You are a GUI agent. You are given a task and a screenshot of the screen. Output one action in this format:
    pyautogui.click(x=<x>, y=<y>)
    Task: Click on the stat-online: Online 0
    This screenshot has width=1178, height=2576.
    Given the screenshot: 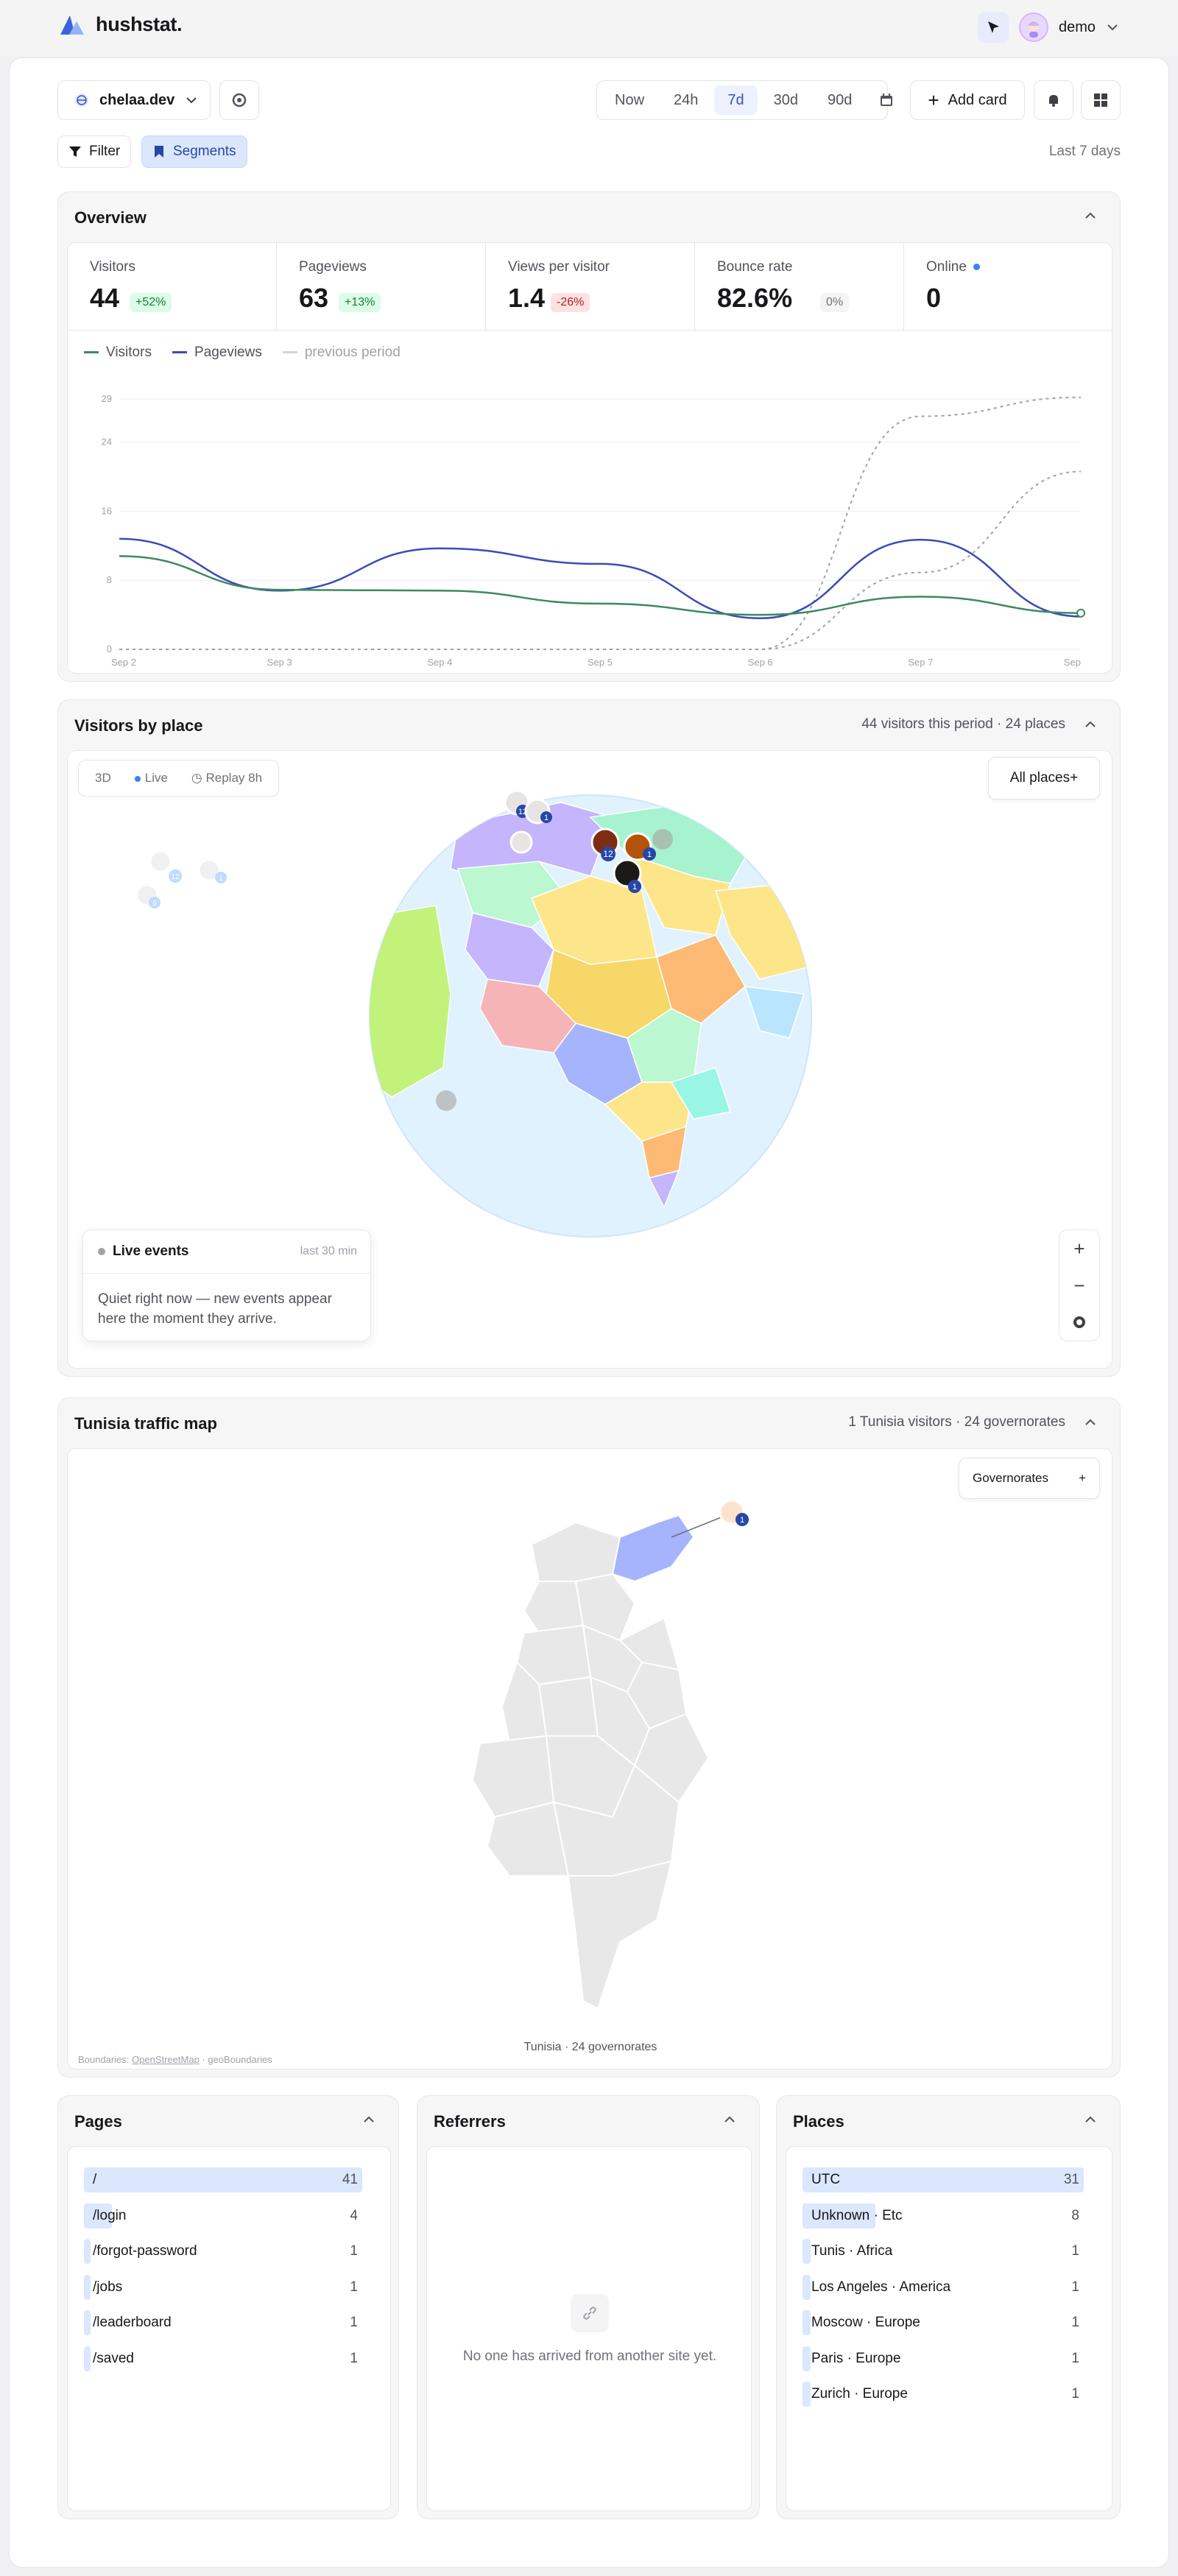 What is the action you would take?
    pyautogui.click(x=1008, y=286)
    